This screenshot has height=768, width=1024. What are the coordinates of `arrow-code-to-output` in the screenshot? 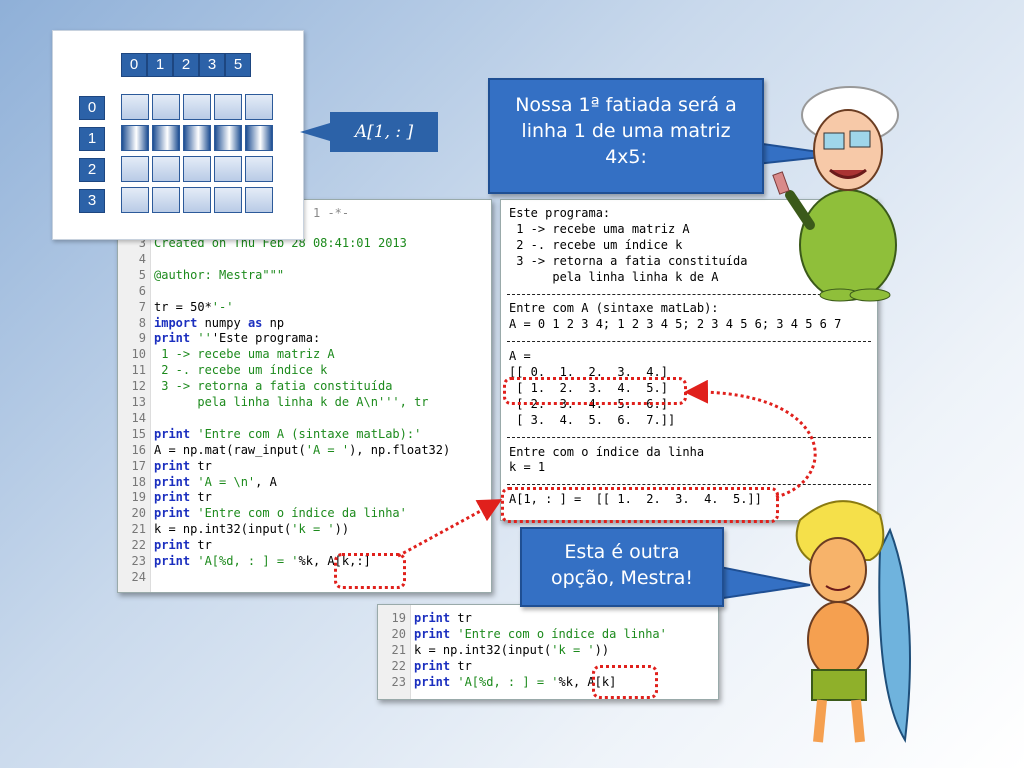 It's located at (450, 528).